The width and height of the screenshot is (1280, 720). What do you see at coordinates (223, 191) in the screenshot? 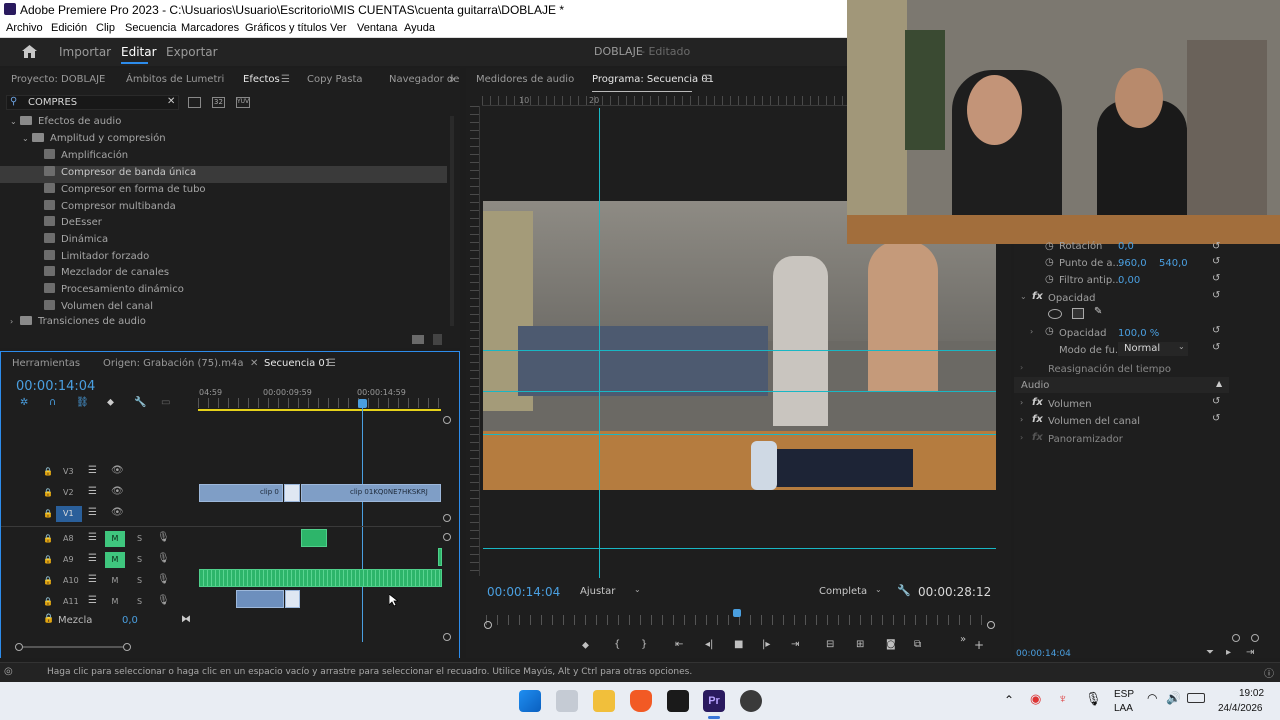
I see `effects-tree-item: Compresor en forma de tubo` at bounding box center [223, 191].